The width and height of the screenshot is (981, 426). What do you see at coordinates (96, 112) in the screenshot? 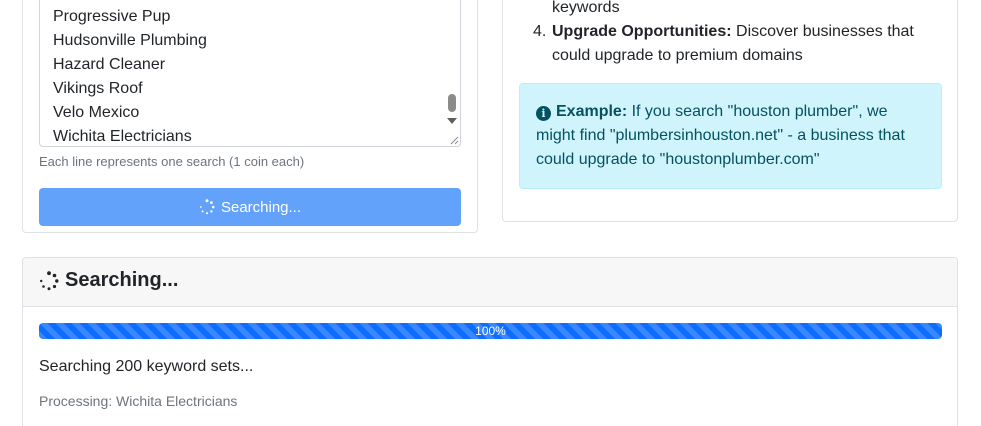
I see `keyword-line: Velo Mexico` at bounding box center [96, 112].